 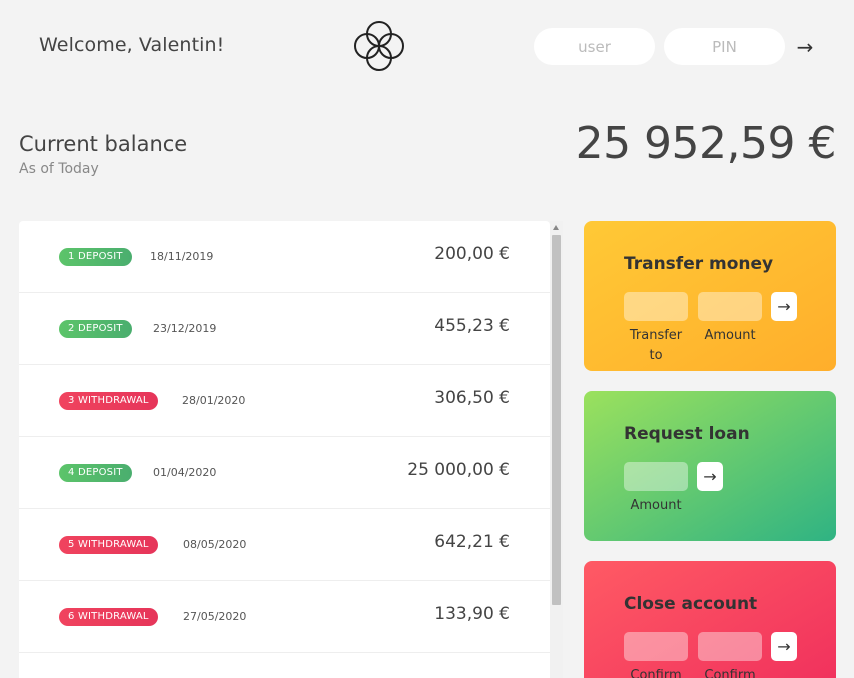 I want to click on movement-value: 306,50 €, so click(x=472, y=398).